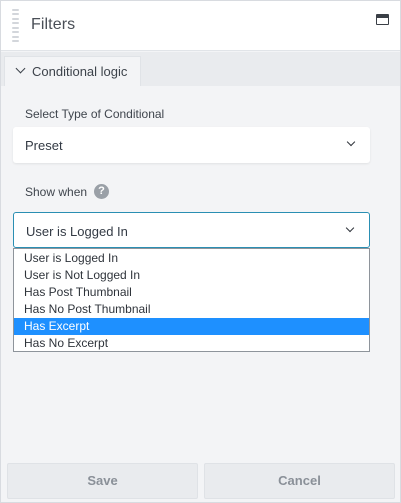  Describe the element at coordinates (56, 192) in the screenshot. I see `show-when-label: Show when` at that location.